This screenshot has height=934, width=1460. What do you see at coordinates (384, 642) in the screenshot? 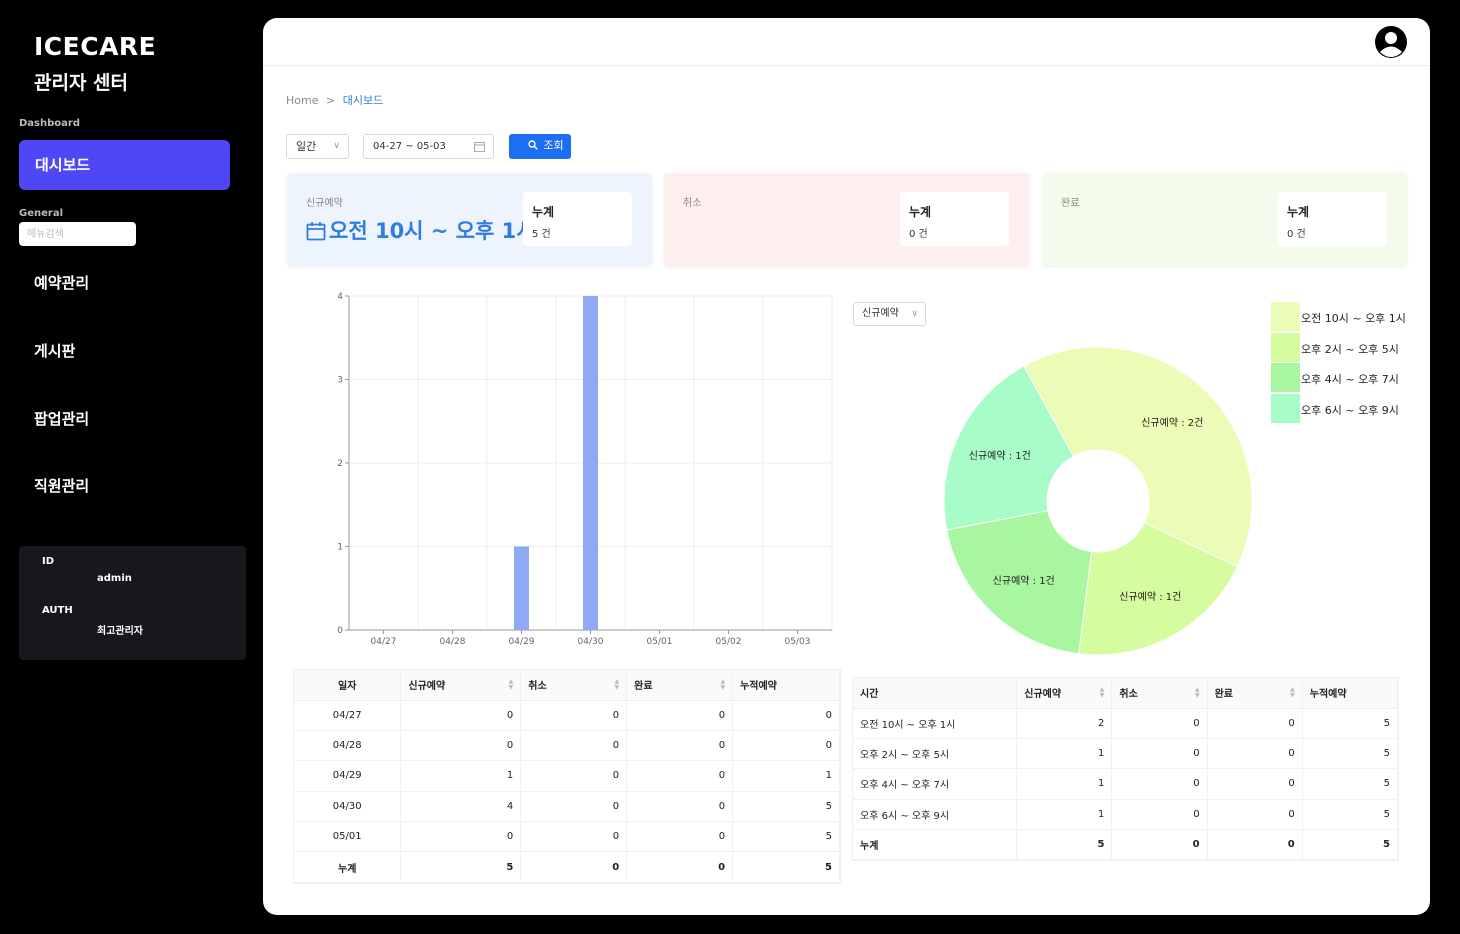
I see `x-tick-label: 04/27` at bounding box center [384, 642].